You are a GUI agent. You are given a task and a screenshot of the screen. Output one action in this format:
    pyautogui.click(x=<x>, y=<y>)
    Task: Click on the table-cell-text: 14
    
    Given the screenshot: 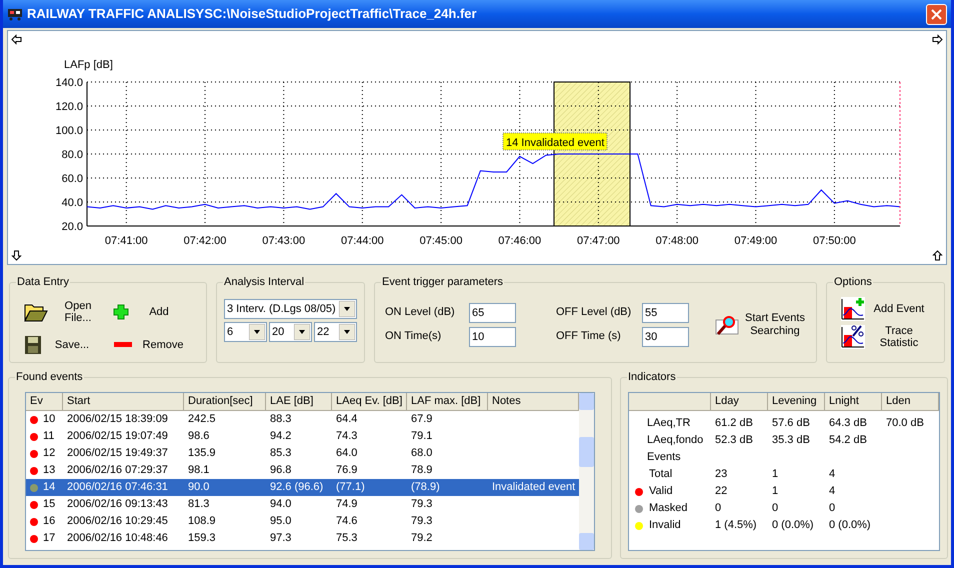 What is the action you would take?
    pyautogui.click(x=49, y=488)
    